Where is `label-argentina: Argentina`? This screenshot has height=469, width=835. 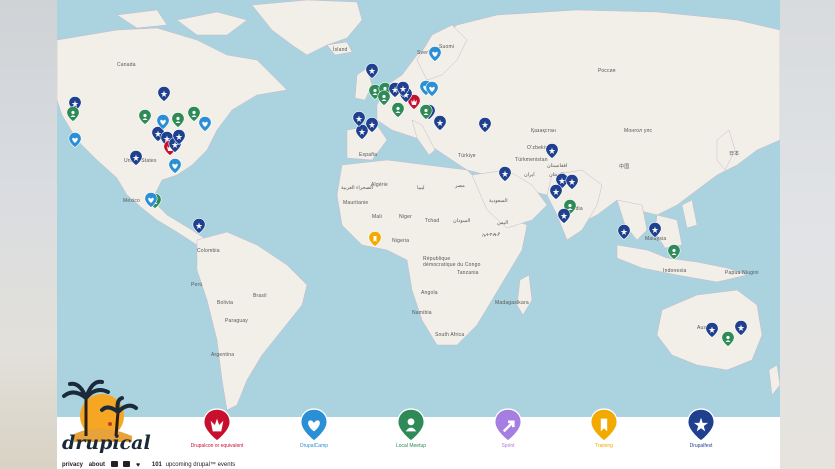 label-argentina: Argentina is located at coordinates (223, 355).